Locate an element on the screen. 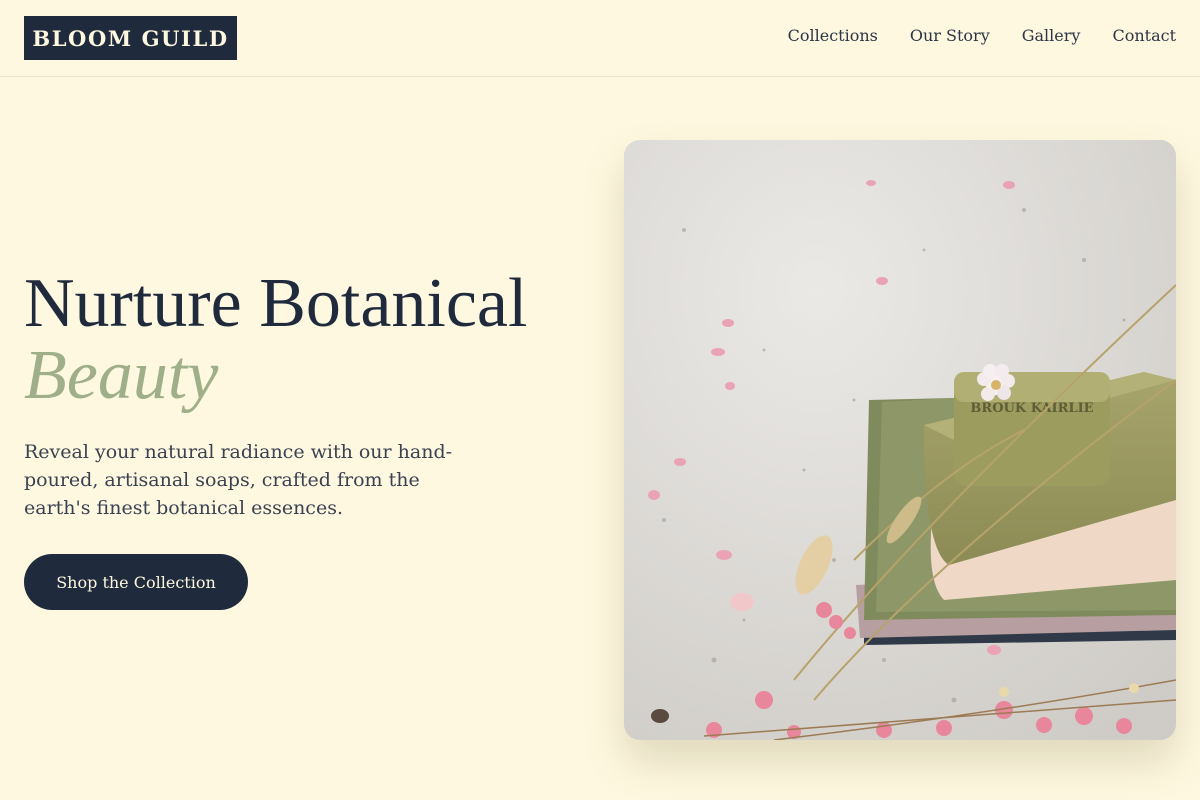  main-nav: Collections Our Story Gallery Contact is located at coordinates (982, 35).